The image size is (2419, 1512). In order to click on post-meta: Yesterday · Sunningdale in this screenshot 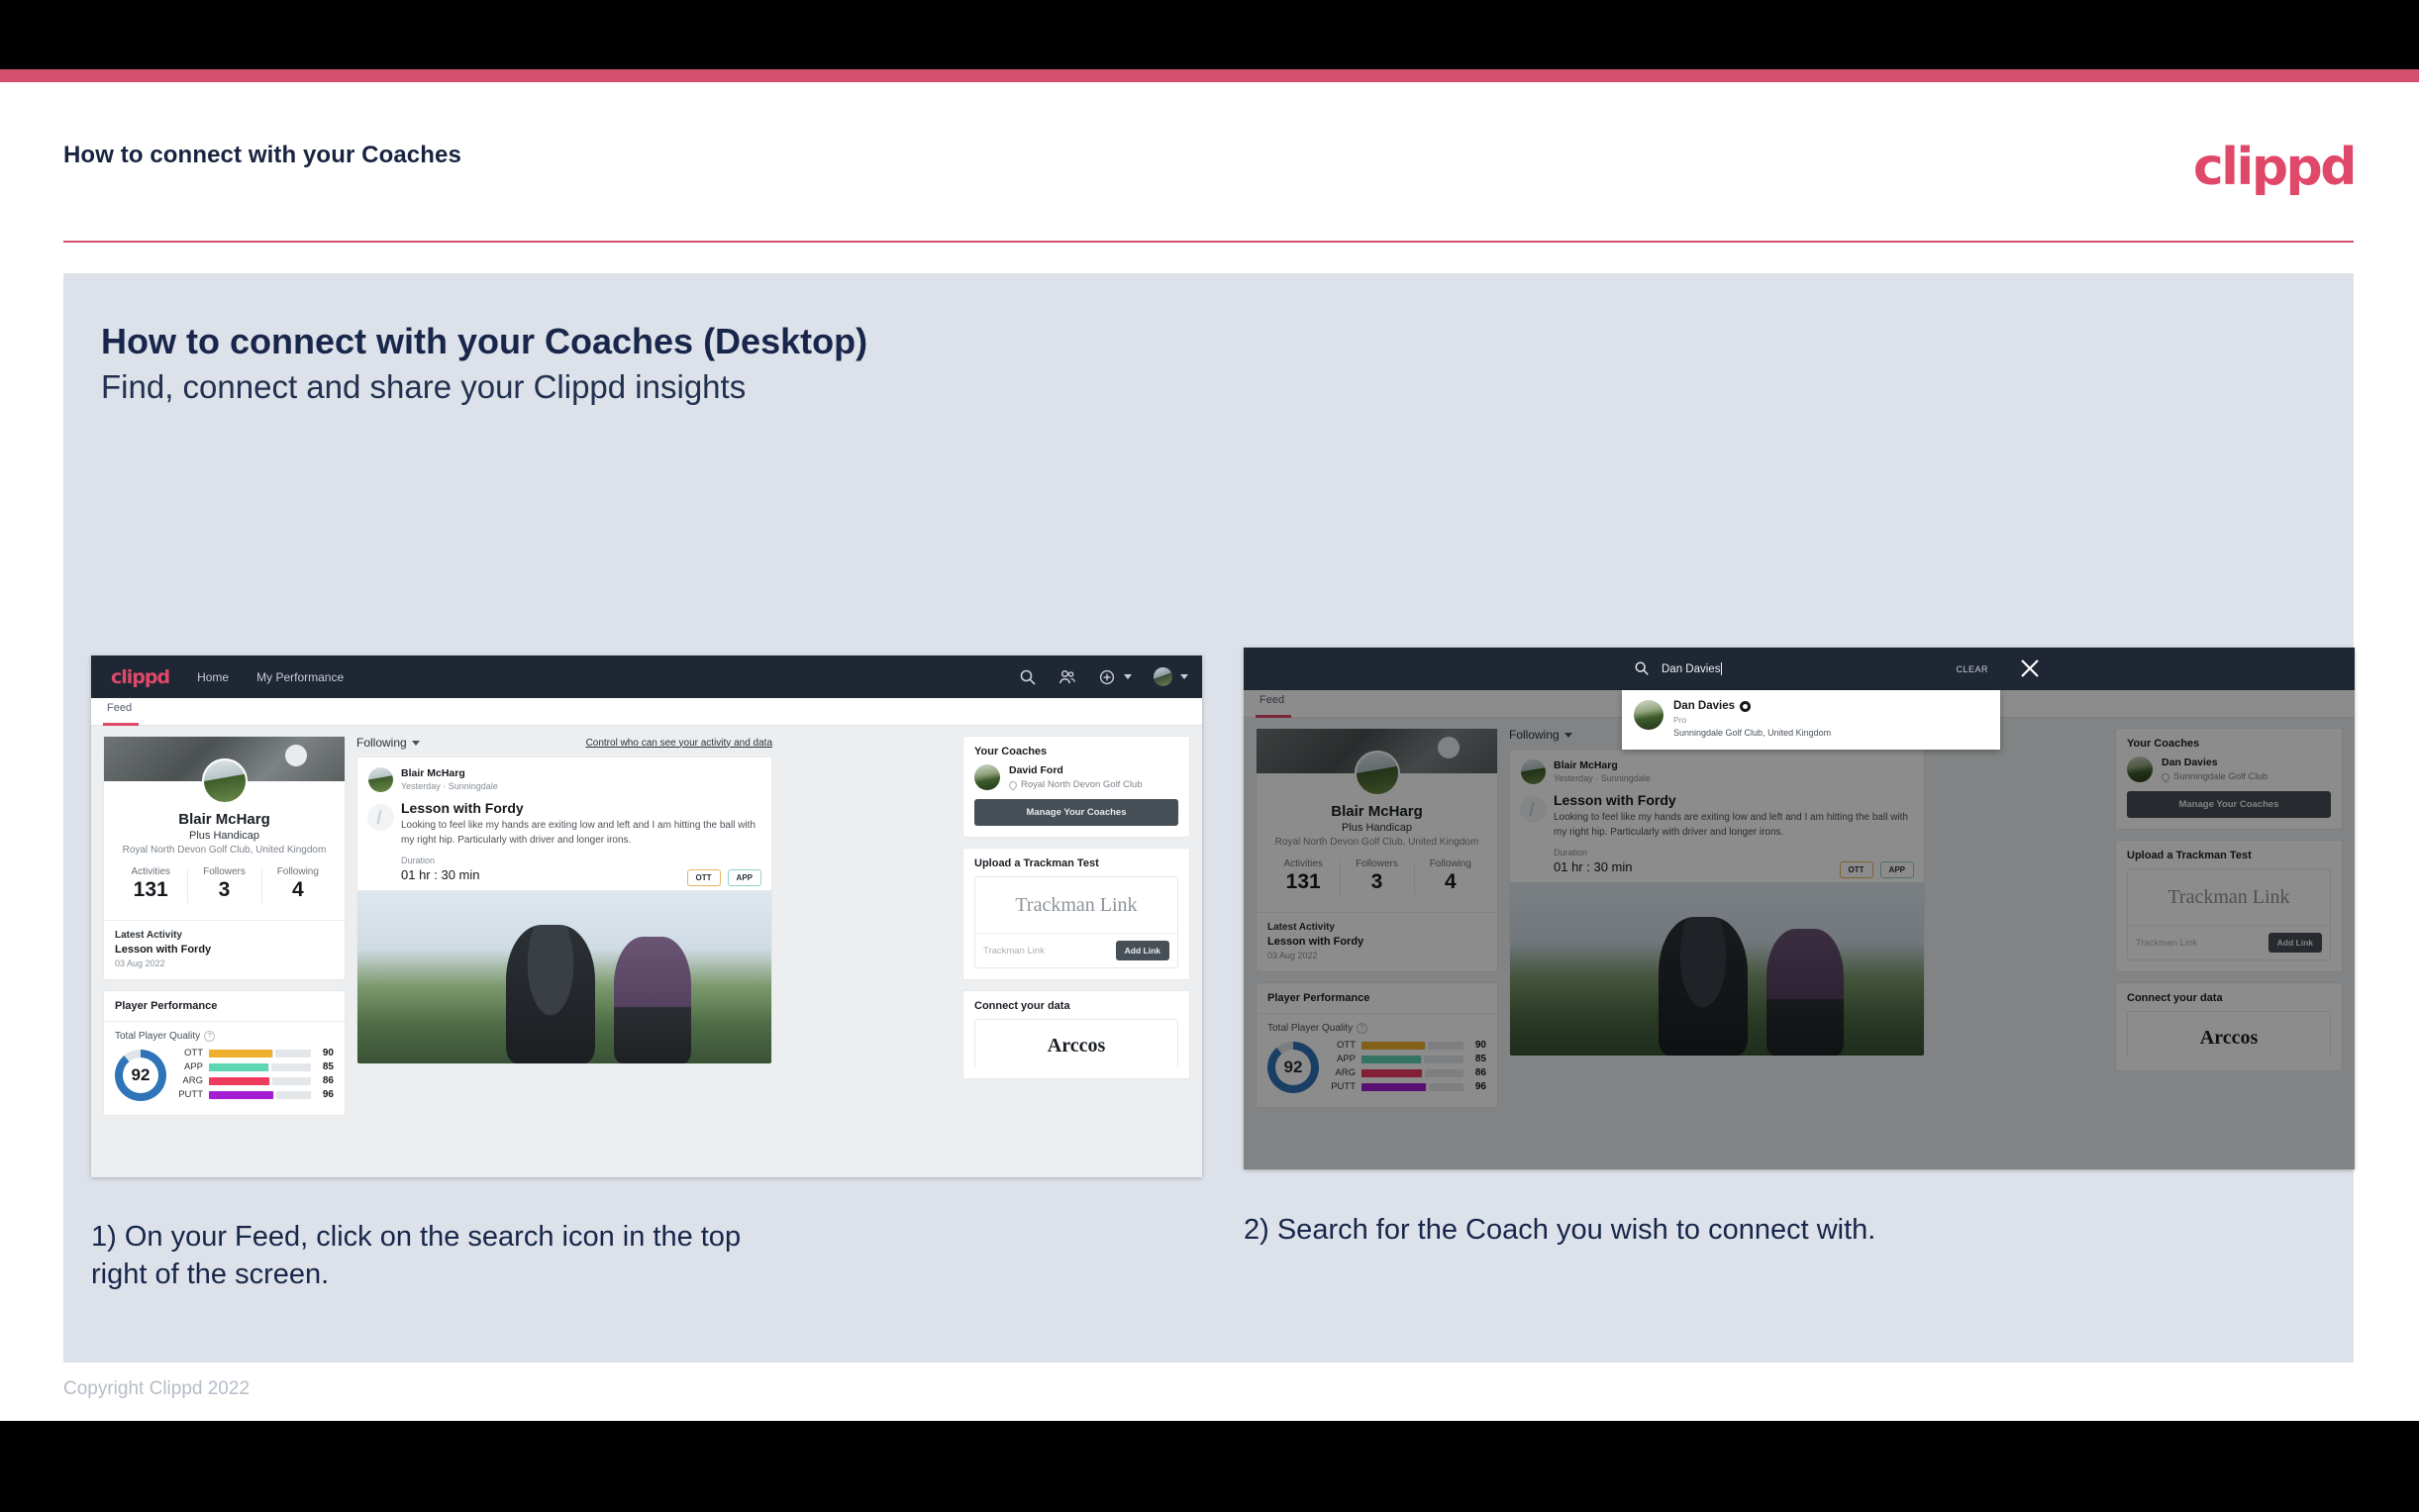, I will do `click(1602, 778)`.